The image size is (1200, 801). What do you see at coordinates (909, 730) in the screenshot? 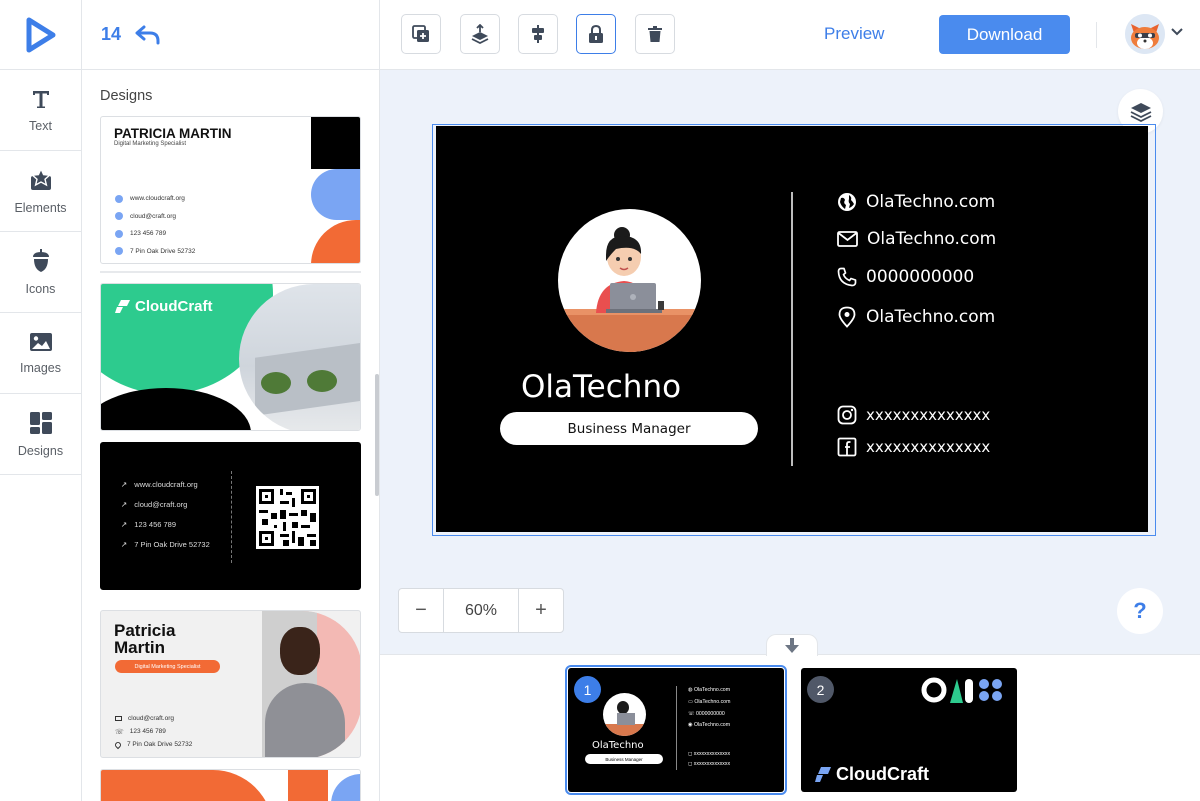
I see `page-thumbnail-2: 2 CloudCraft` at bounding box center [909, 730].